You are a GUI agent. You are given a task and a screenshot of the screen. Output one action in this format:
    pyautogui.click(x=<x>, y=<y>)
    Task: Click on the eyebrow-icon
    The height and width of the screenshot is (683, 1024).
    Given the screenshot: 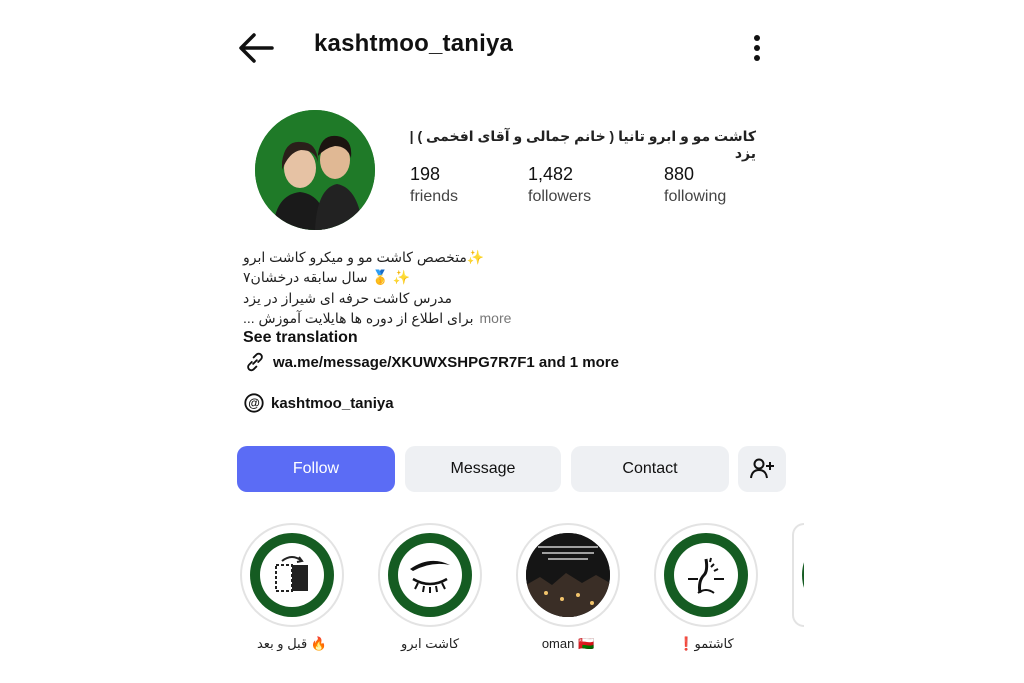 What is the action you would take?
    pyautogui.click(x=430, y=576)
    